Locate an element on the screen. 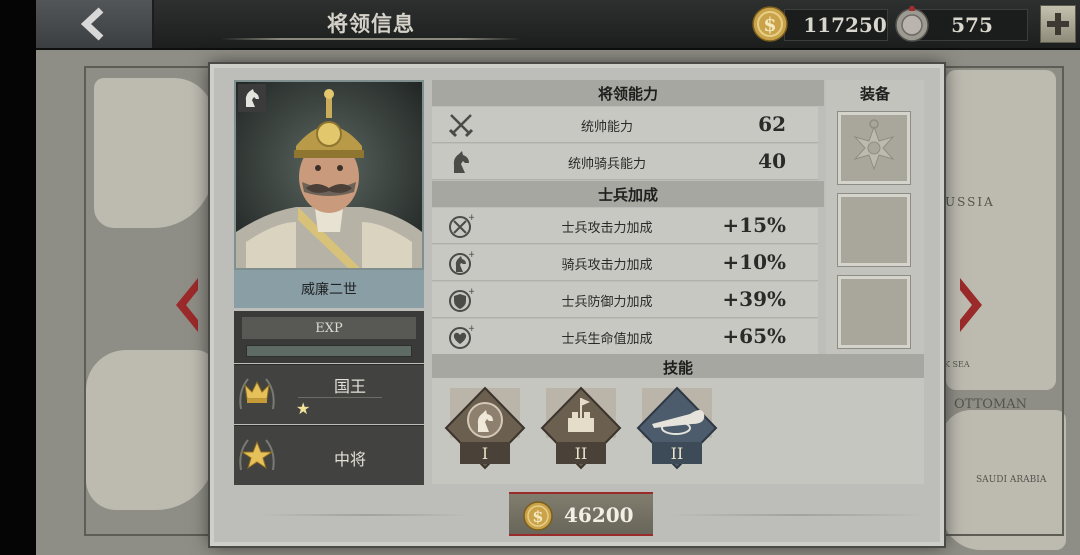 This screenshot has height=555, width=1080. add-currency-button is located at coordinates (1058, 24).